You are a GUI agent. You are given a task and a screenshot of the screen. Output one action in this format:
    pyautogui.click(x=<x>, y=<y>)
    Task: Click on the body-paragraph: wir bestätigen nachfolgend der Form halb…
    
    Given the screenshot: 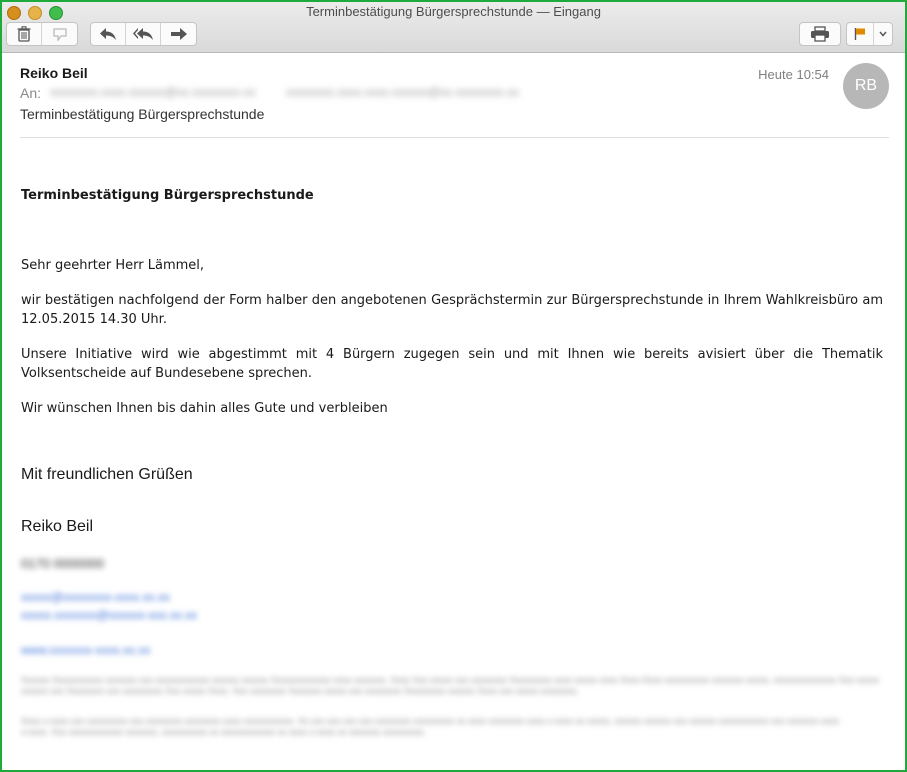 What is the action you would take?
    pyautogui.click(x=452, y=310)
    